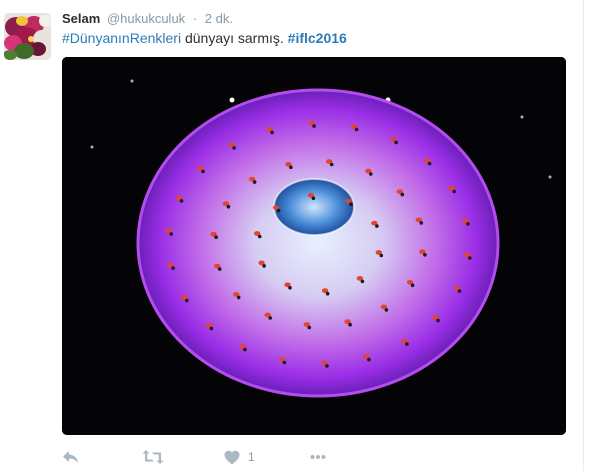 The height and width of the screenshot is (471, 597). What do you see at coordinates (317, 38) in the screenshot?
I see `hashtag-iflc2016: #iflc2016` at bounding box center [317, 38].